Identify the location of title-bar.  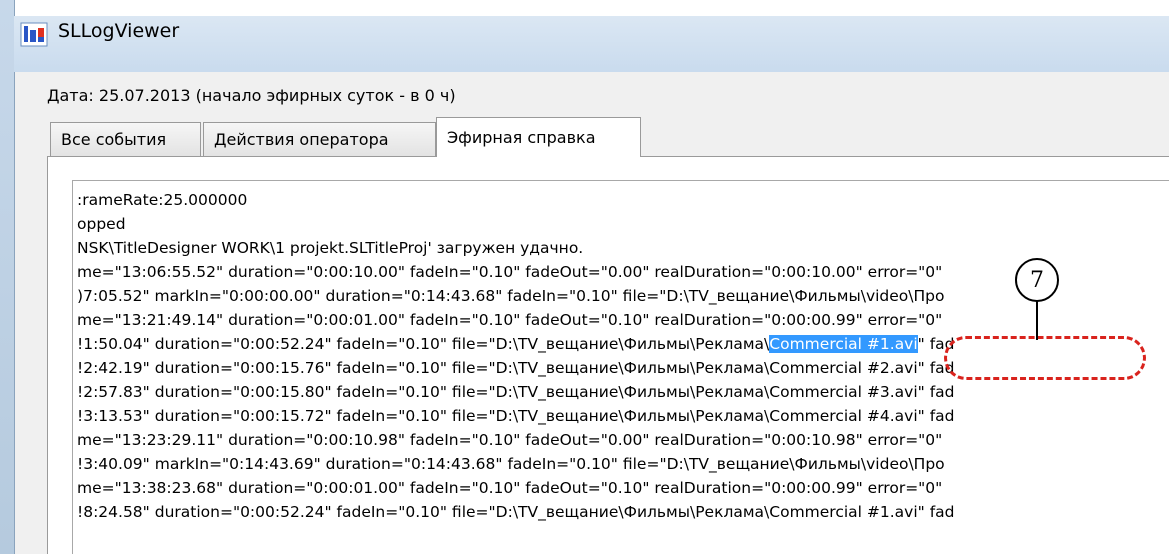
(591, 44).